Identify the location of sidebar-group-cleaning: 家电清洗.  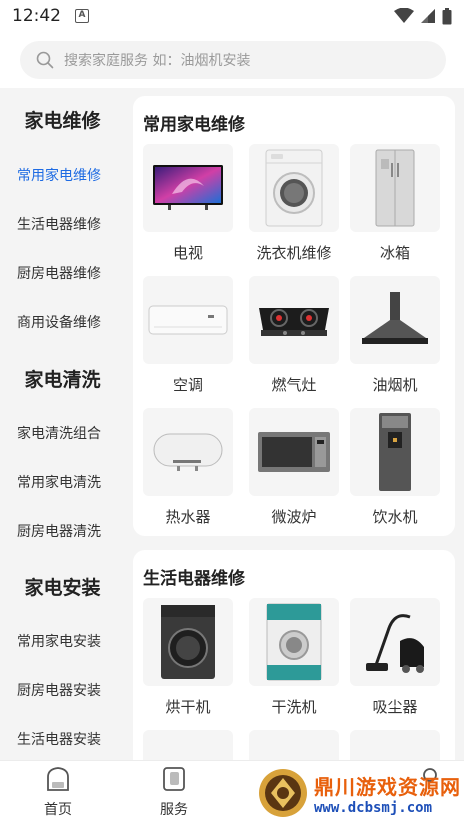
(62, 378).